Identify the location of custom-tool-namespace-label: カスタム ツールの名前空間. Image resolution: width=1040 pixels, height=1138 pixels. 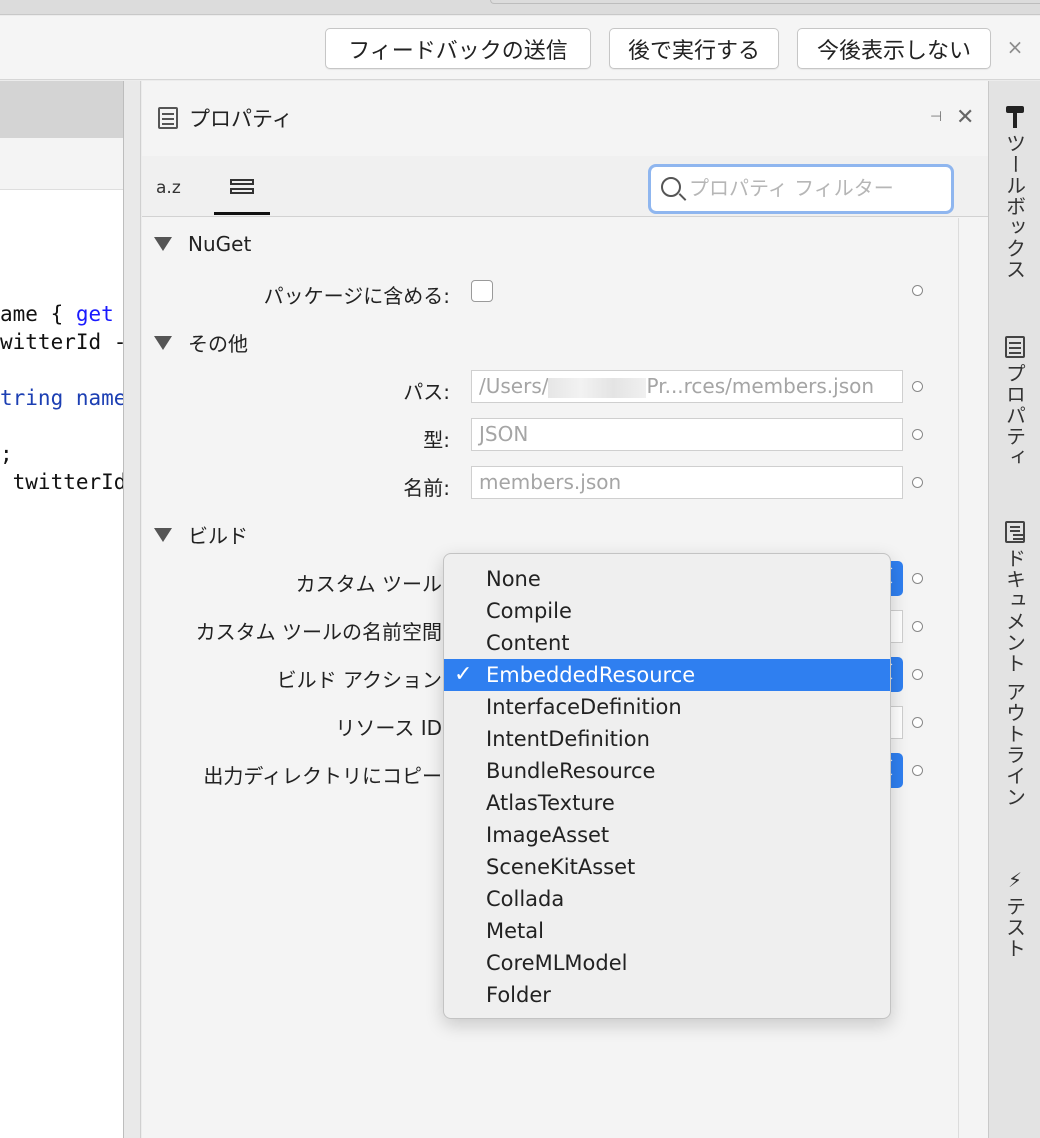
(318, 632).